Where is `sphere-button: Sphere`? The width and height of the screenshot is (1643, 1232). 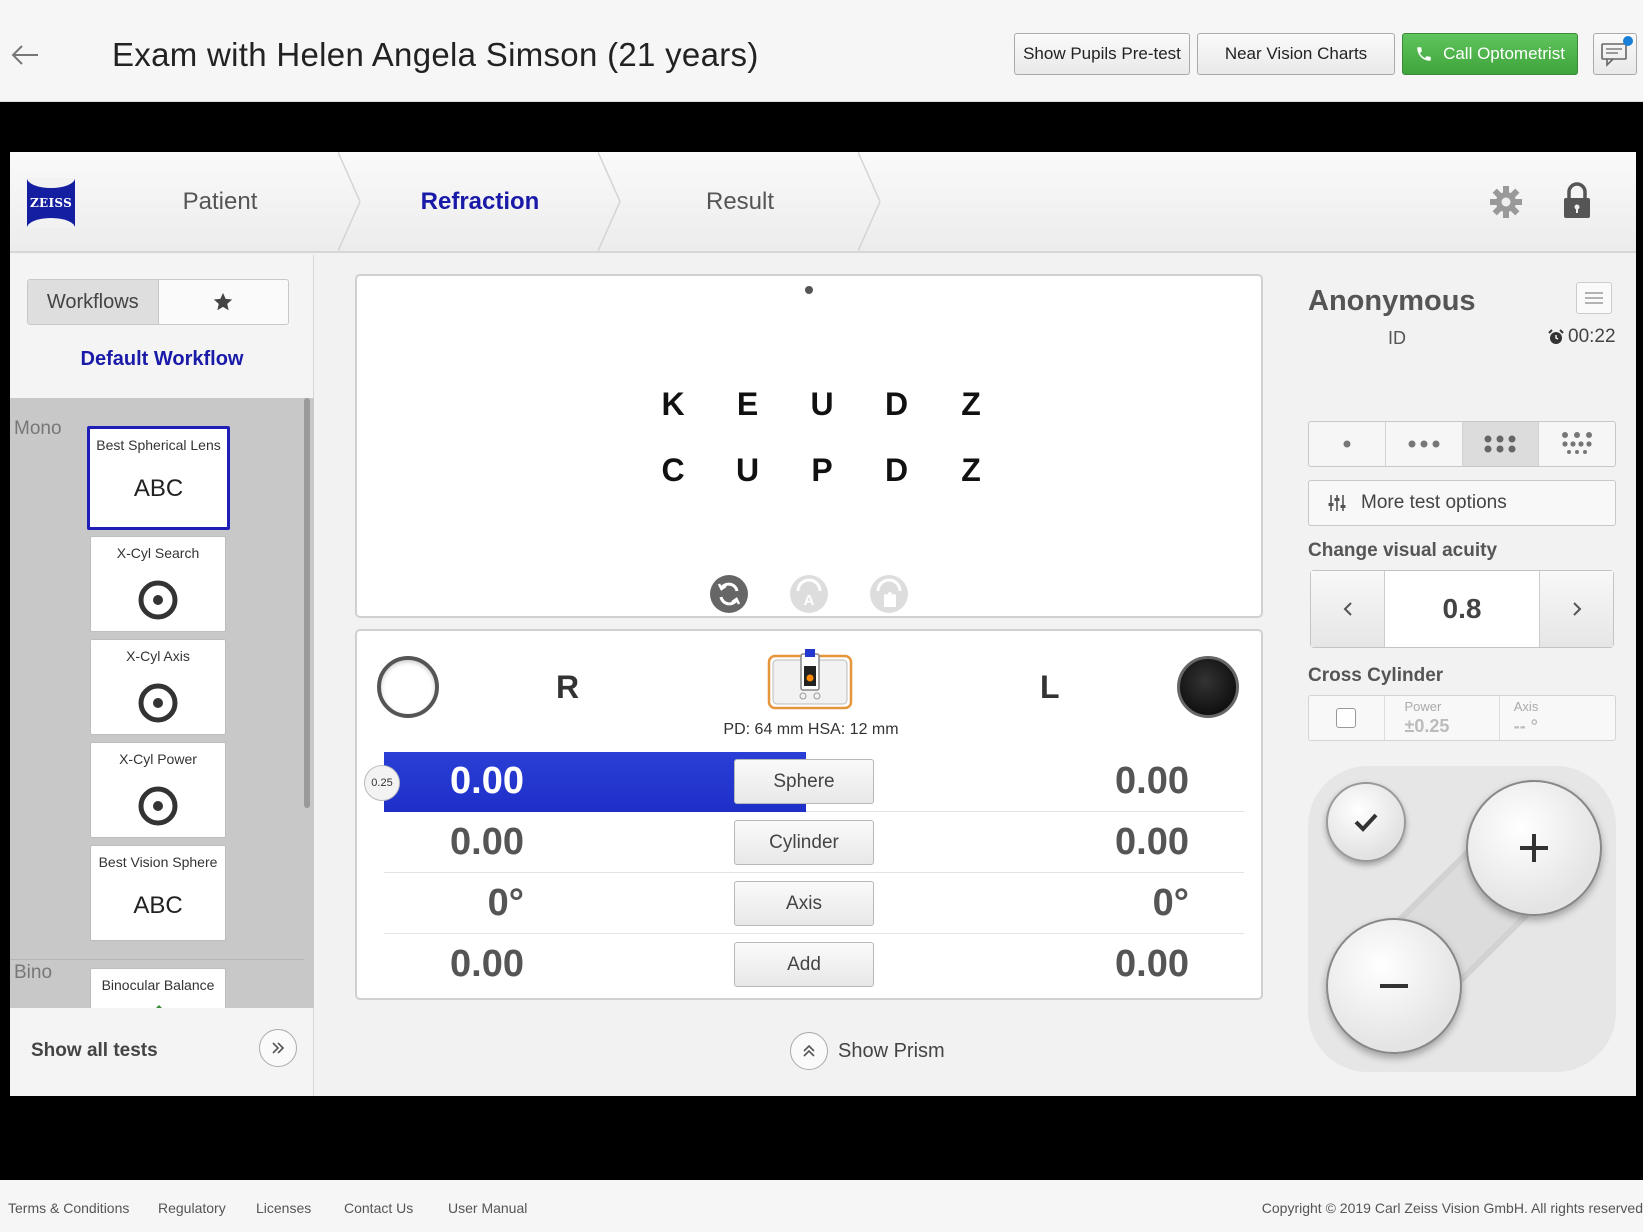 sphere-button: Sphere is located at coordinates (804, 781).